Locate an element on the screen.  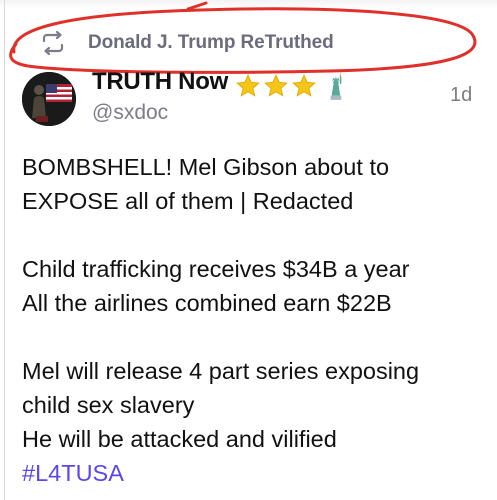
author-badges is located at coordinates (292, 86).